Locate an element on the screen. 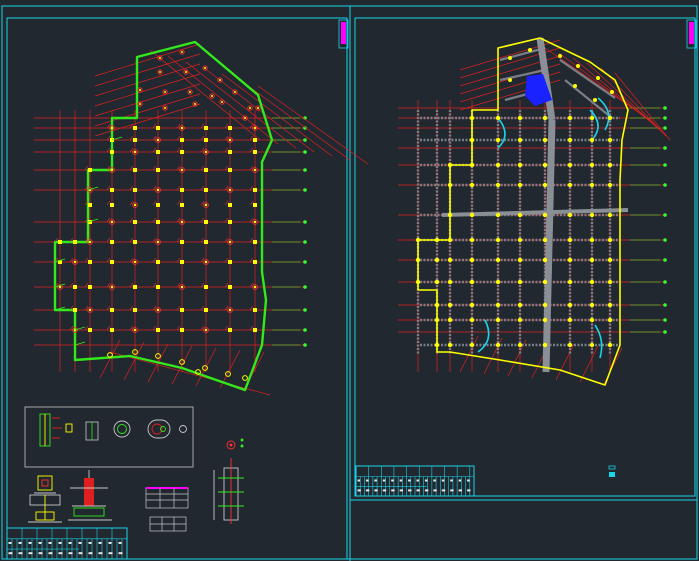 Image resolution: width=699 pixels, height=561 pixels. footing-detail-a is located at coordinates (45, 499).